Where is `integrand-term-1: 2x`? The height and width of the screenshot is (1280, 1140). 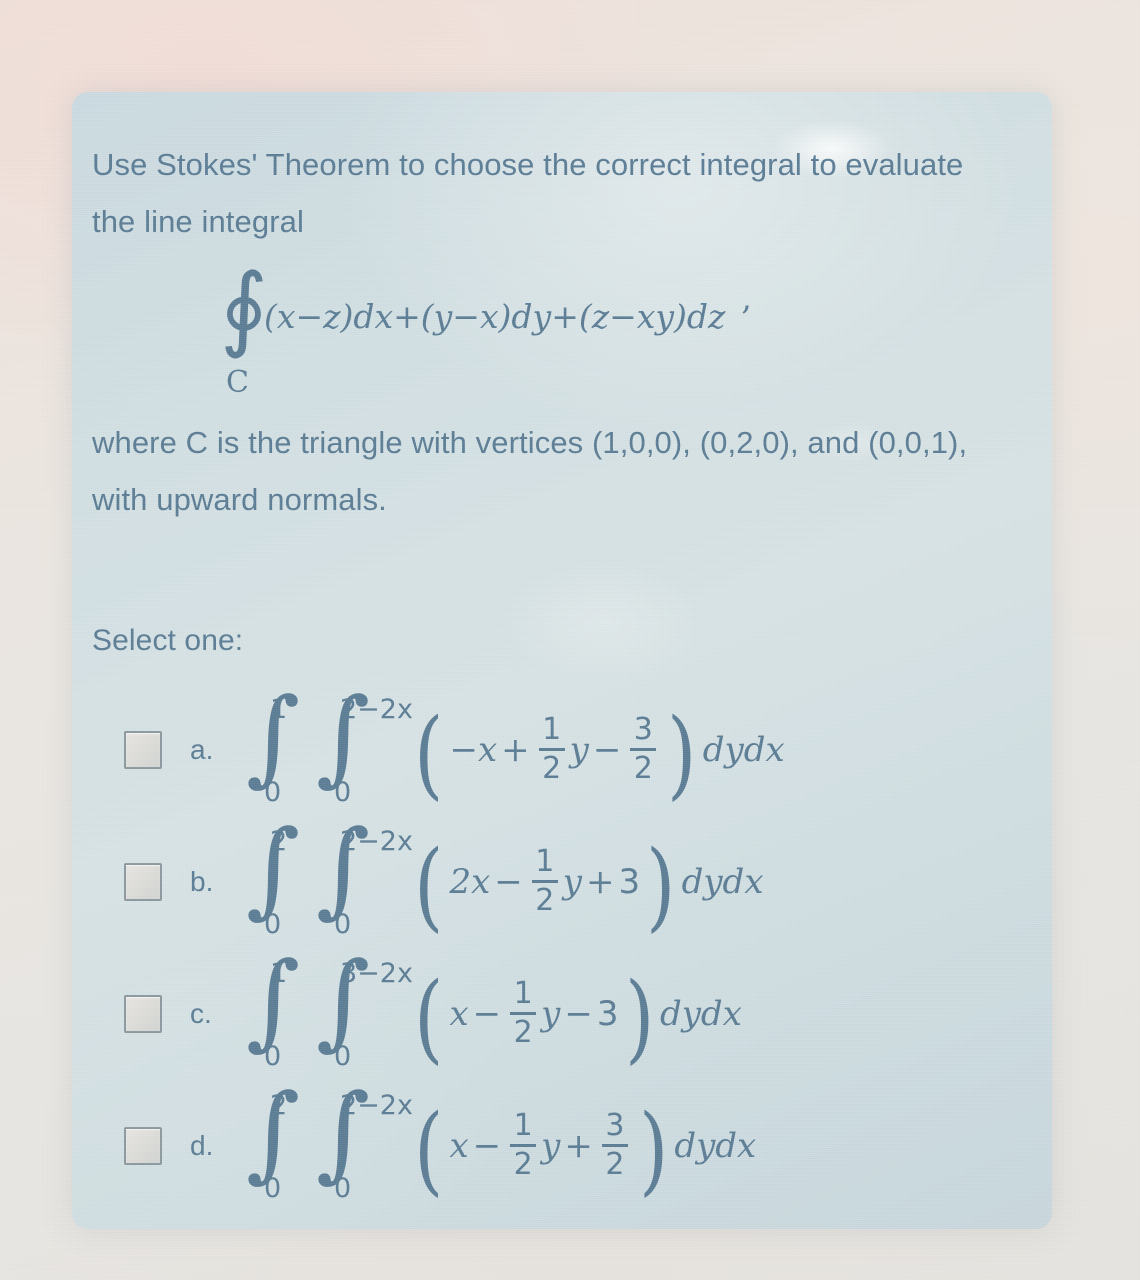 integrand-term-1: 2x is located at coordinates (470, 882).